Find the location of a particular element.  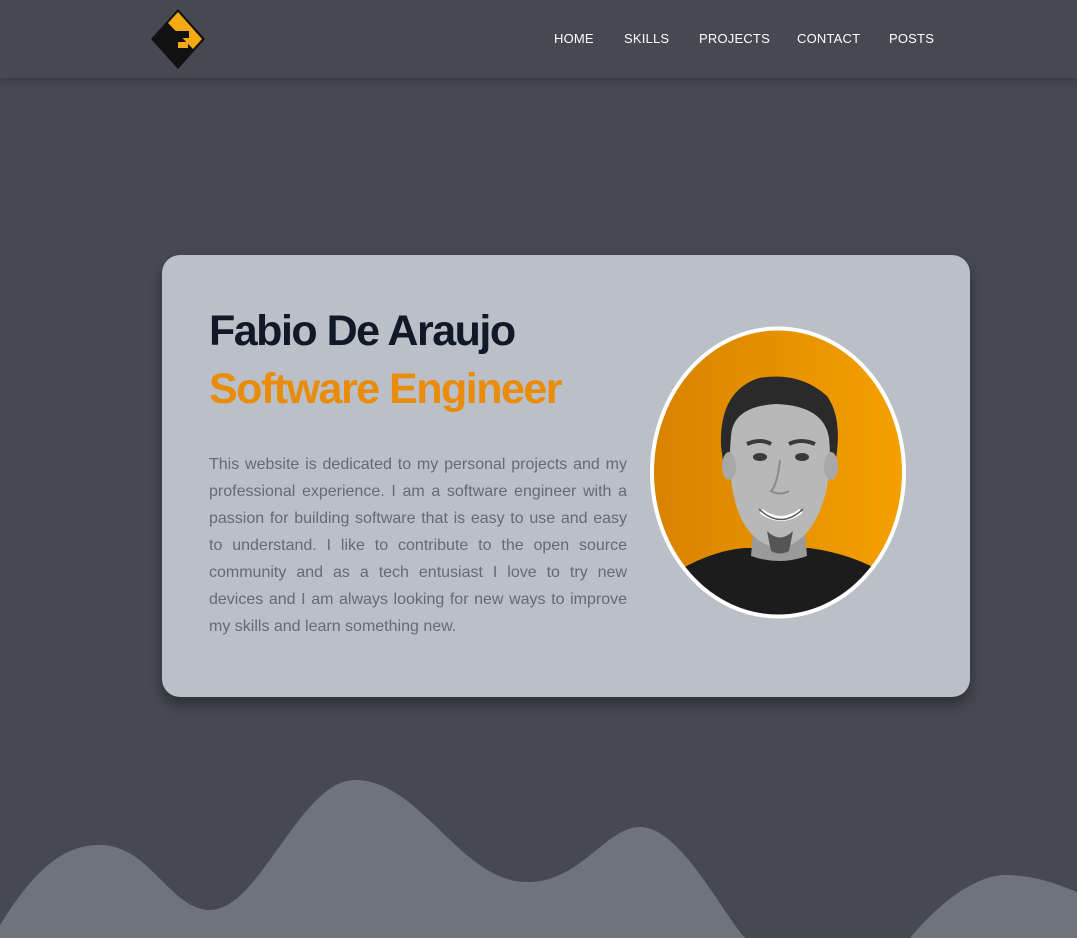

nav-skills: SKILLS is located at coordinates (646, 38).